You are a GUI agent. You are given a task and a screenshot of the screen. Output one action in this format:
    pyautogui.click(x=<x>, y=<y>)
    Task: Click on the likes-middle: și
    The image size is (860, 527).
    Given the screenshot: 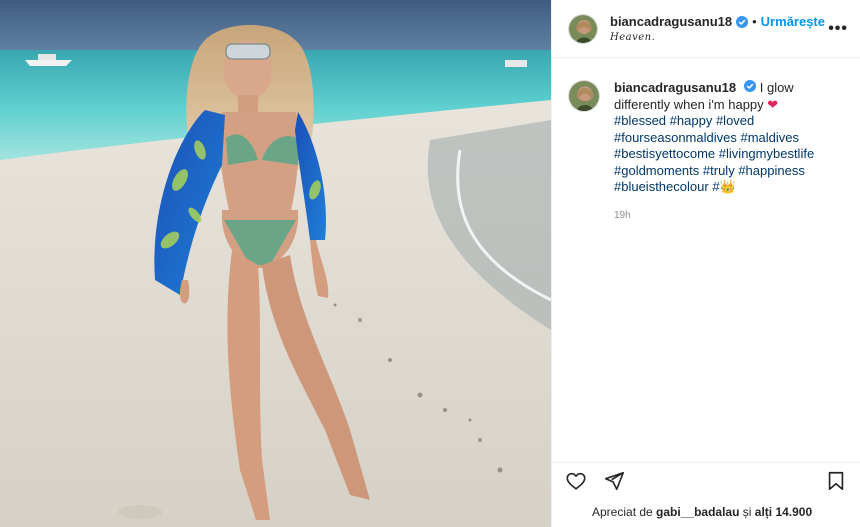 What is the action you would take?
    pyautogui.click(x=747, y=512)
    